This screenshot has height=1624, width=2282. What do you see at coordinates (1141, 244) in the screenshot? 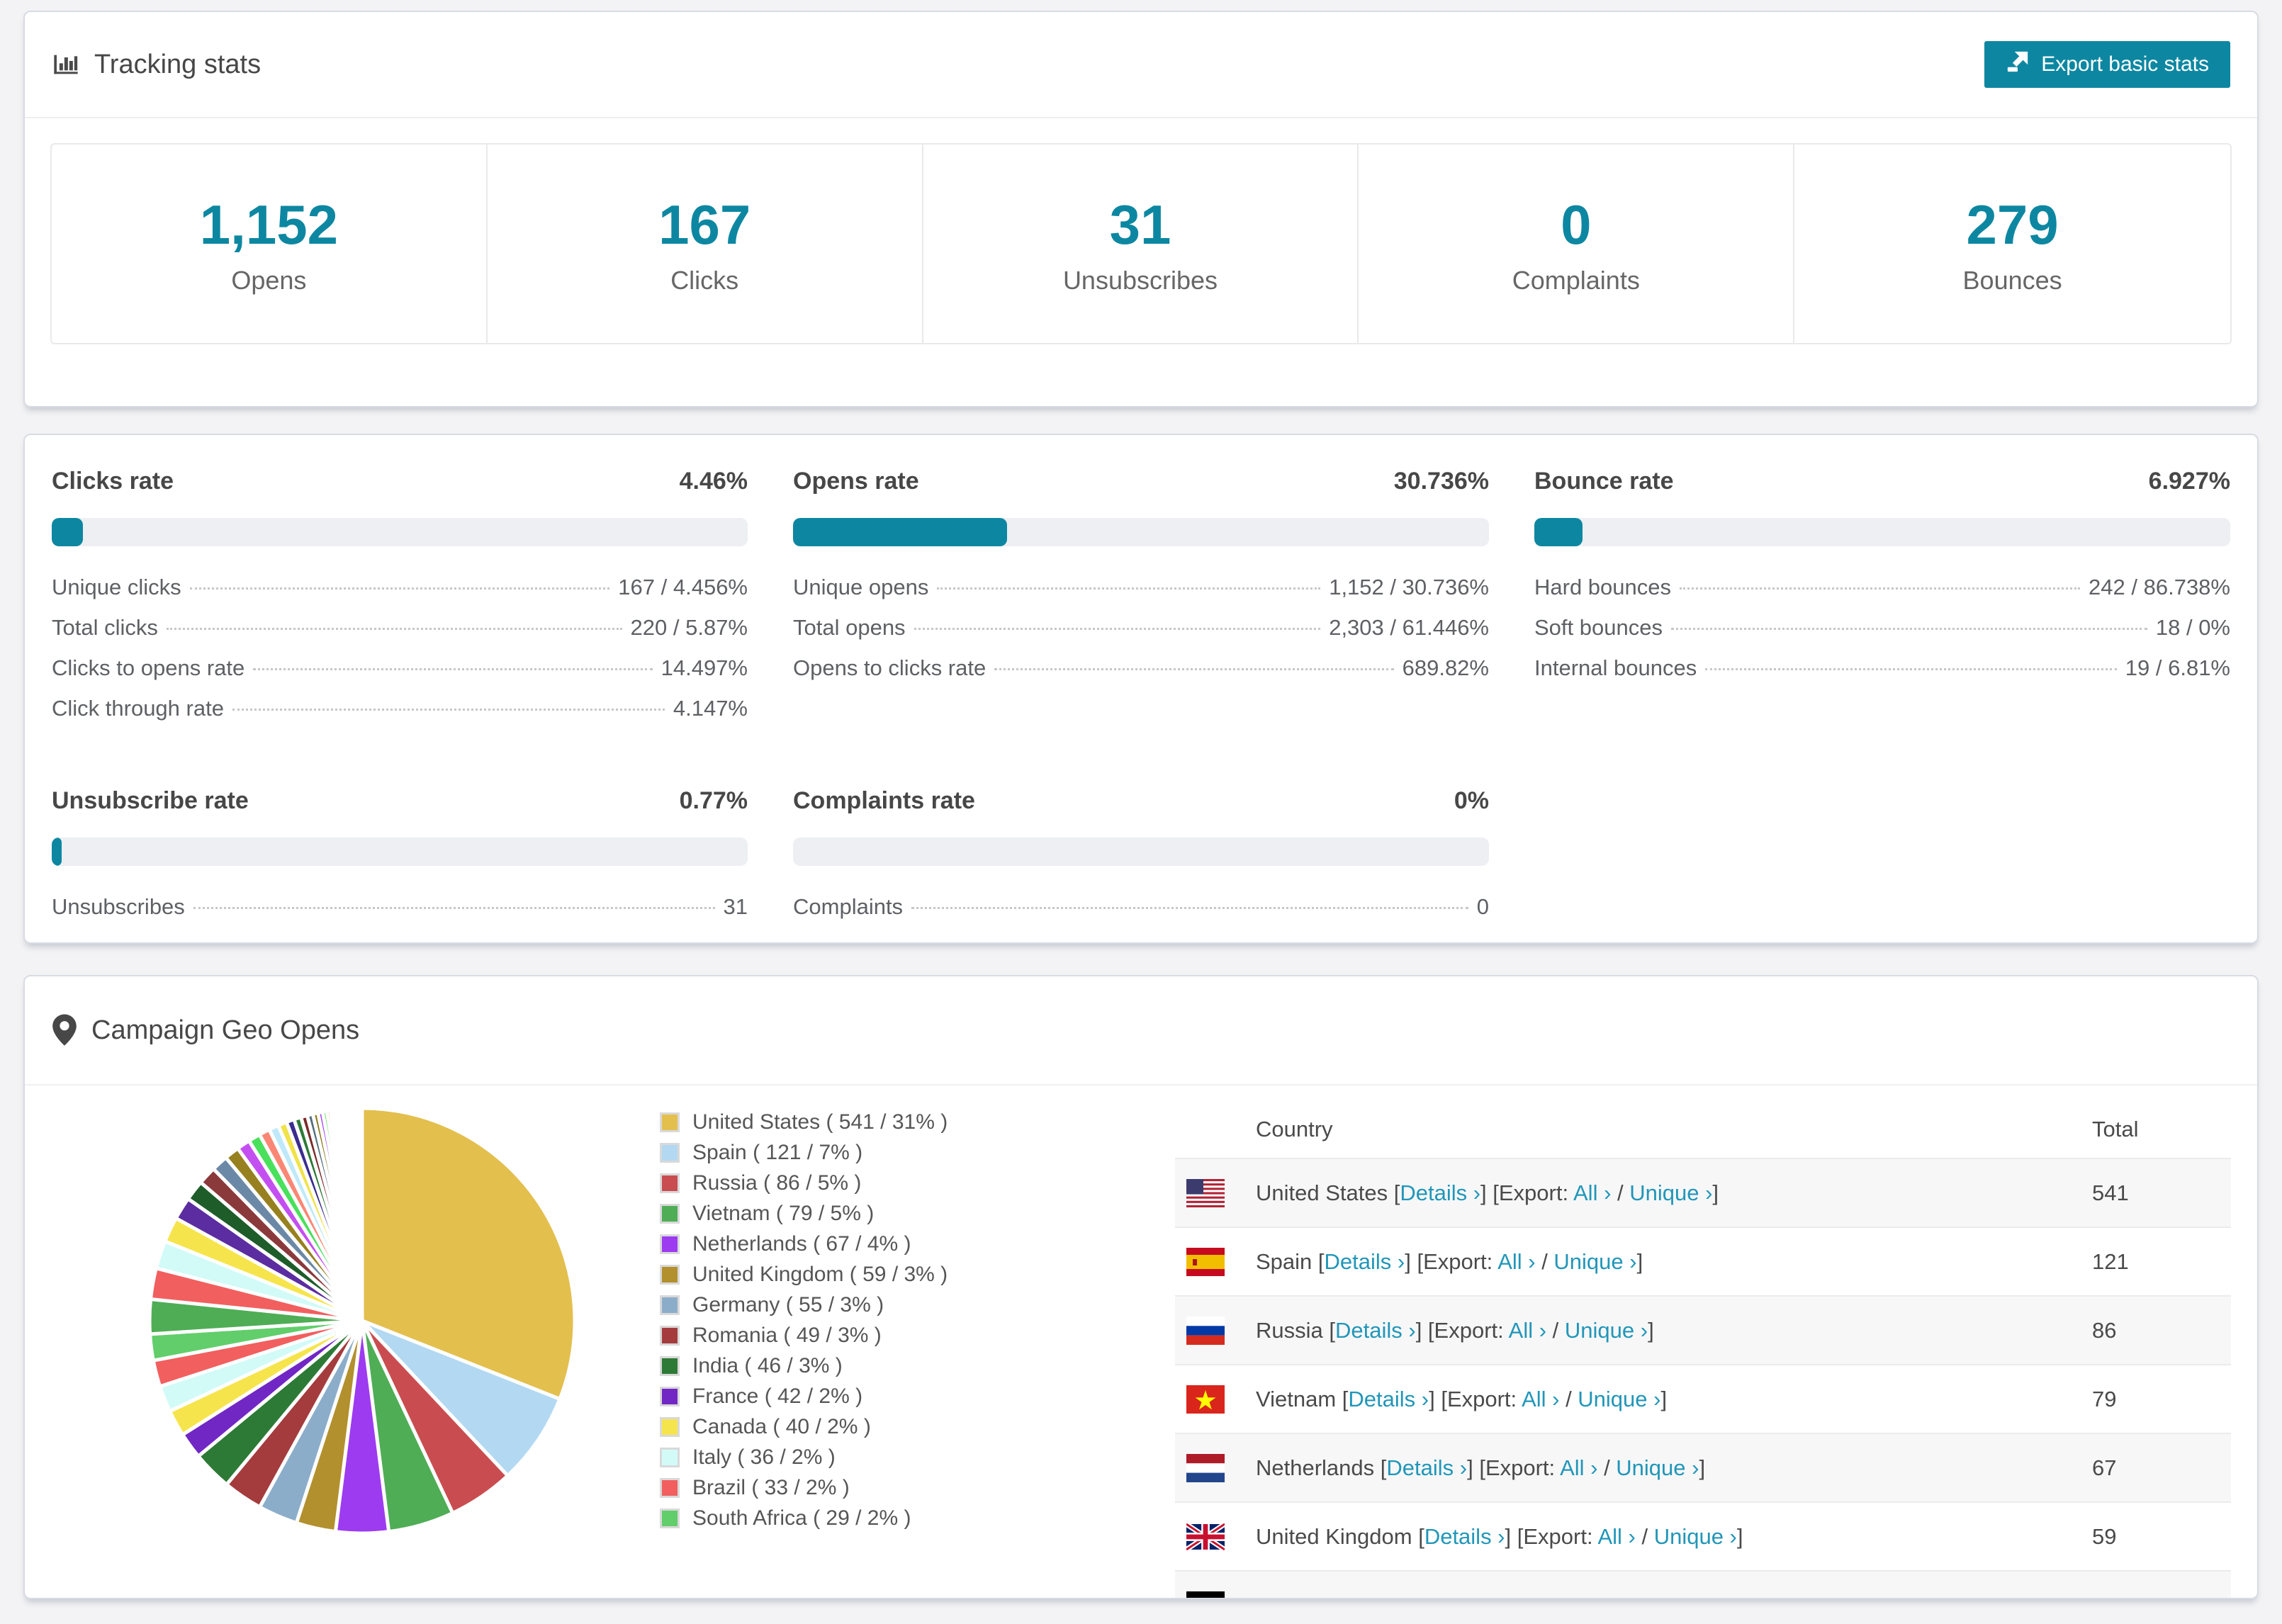
I see `summary-stat-cell: 31 Unsubscribes` at bounding box center [1141, 244].